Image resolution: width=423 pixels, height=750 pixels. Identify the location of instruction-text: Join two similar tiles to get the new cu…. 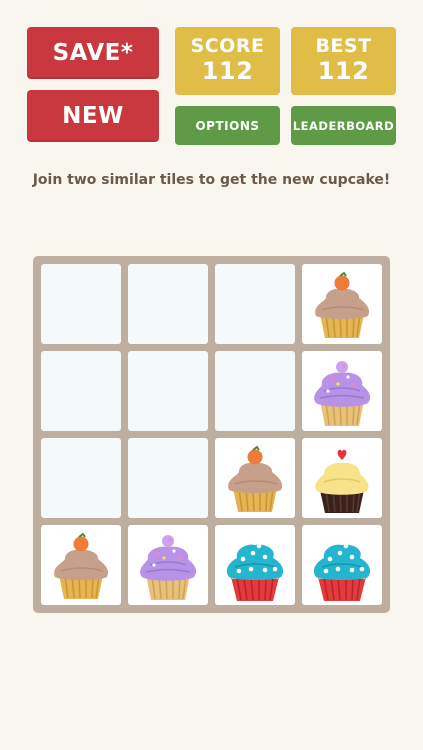
(211, 180).